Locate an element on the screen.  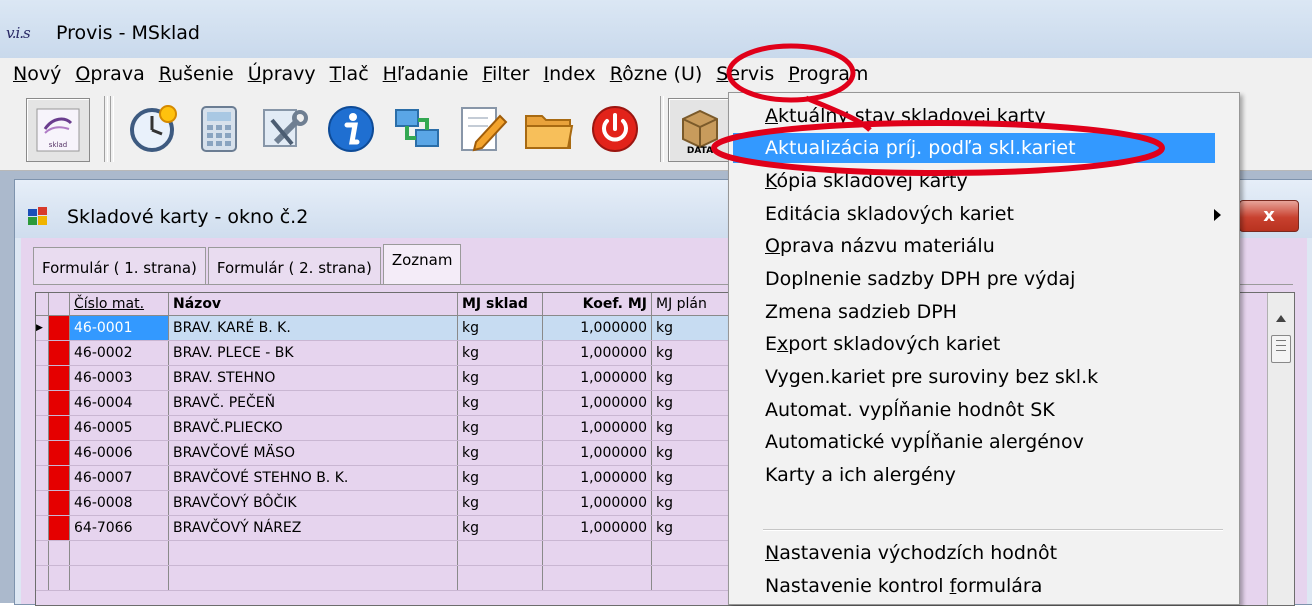
cell-nazov: BRAVČOVÝ NÁREZ is located at coordinates (313, 528).